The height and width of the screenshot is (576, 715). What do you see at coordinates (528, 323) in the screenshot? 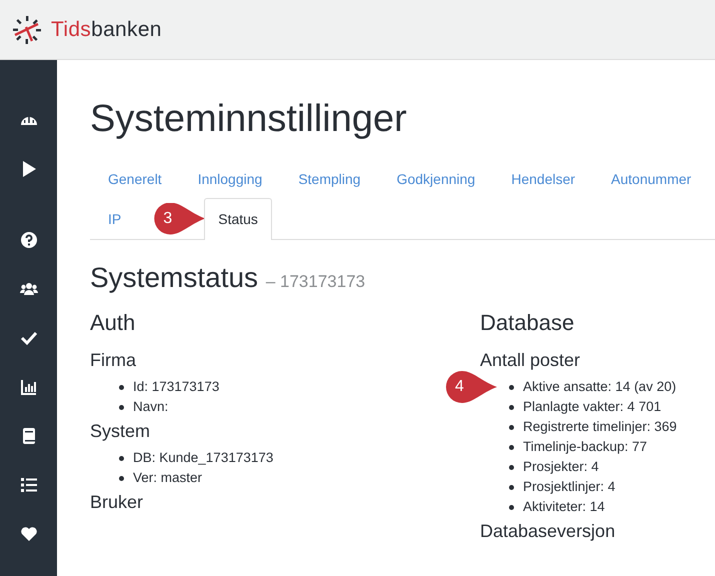
I see `column-heading: Database` at bounding box center [528, 323].